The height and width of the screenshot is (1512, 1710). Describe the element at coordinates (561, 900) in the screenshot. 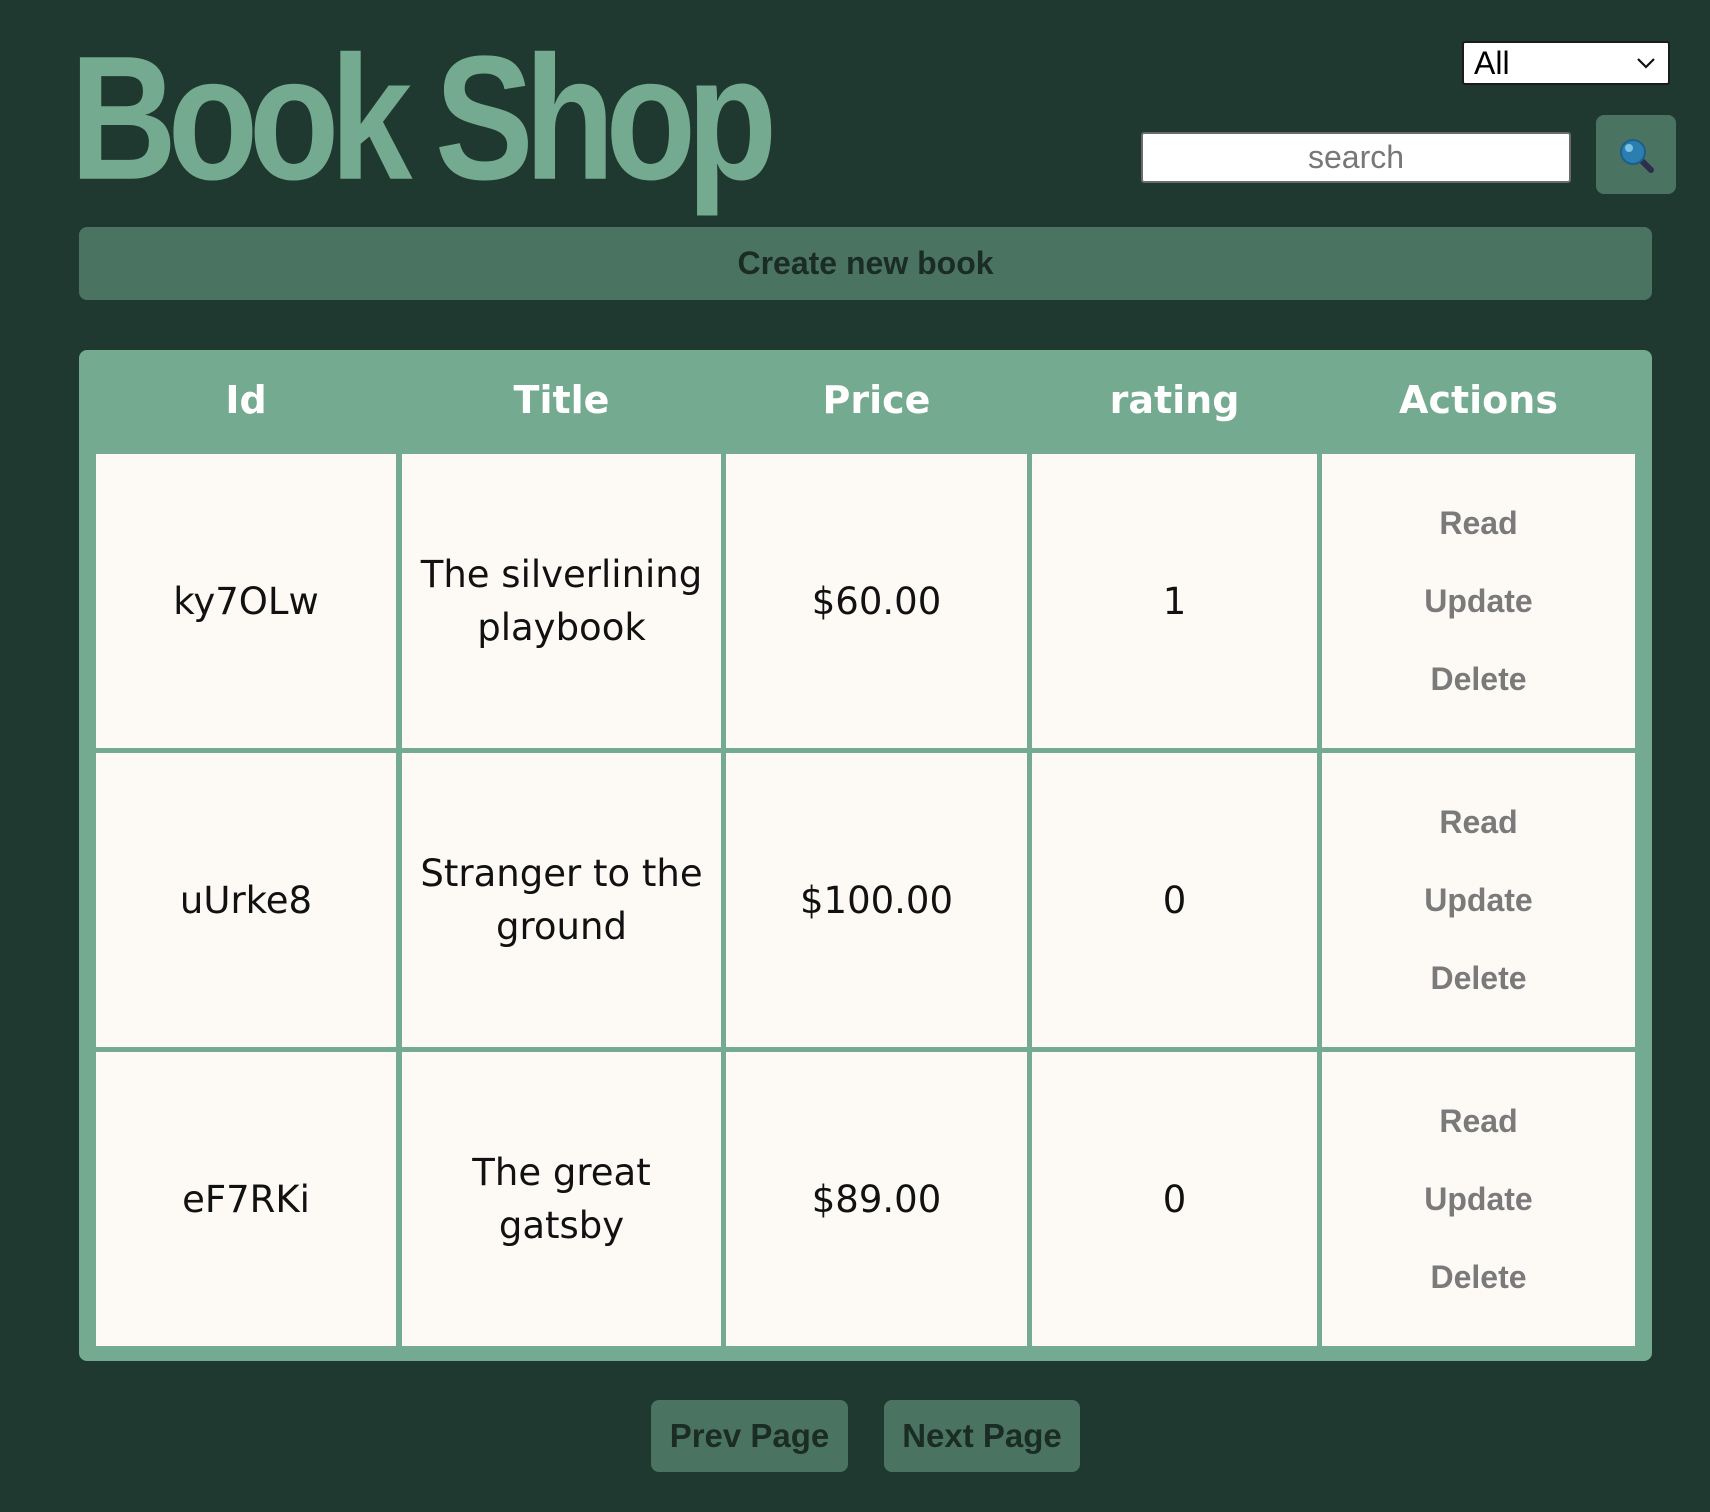

I see `cell-title: Stranger to the ground` at that location.